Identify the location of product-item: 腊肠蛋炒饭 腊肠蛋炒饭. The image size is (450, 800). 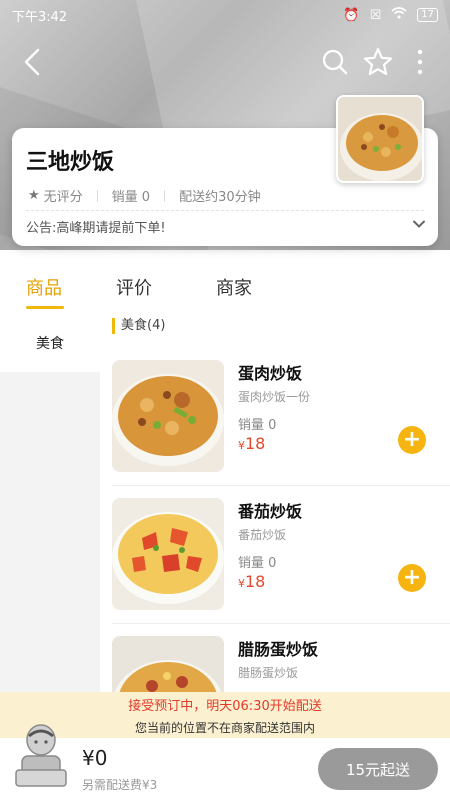
(277, 664).